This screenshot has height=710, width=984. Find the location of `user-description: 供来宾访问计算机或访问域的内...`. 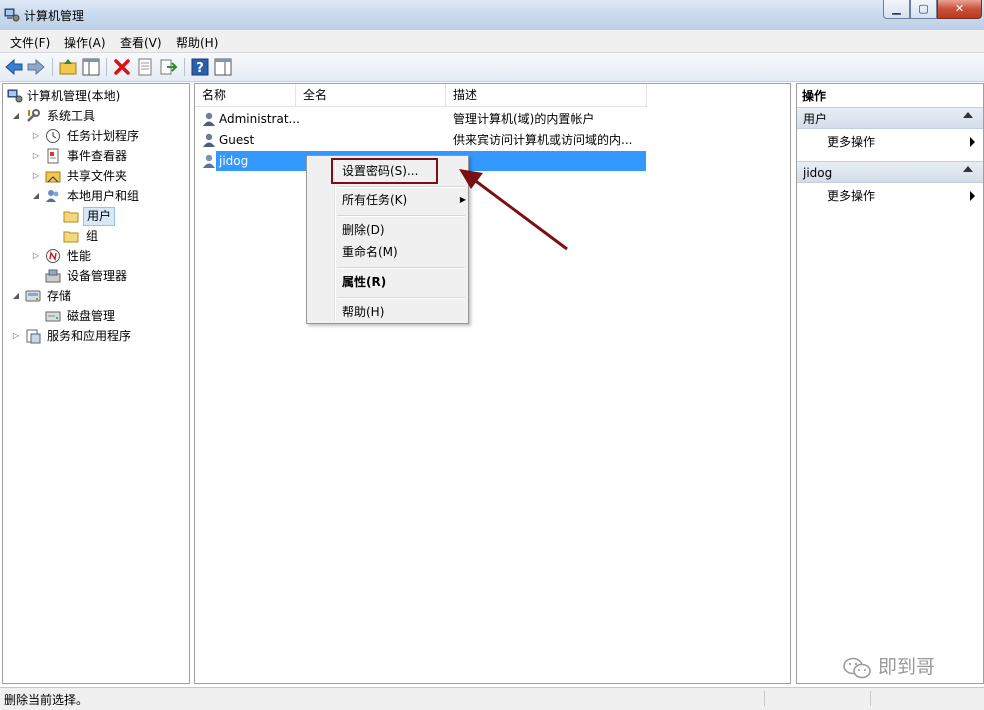

user-description: 供来宾访问计算机或访问域的内... is located at coordinates (543, 140).